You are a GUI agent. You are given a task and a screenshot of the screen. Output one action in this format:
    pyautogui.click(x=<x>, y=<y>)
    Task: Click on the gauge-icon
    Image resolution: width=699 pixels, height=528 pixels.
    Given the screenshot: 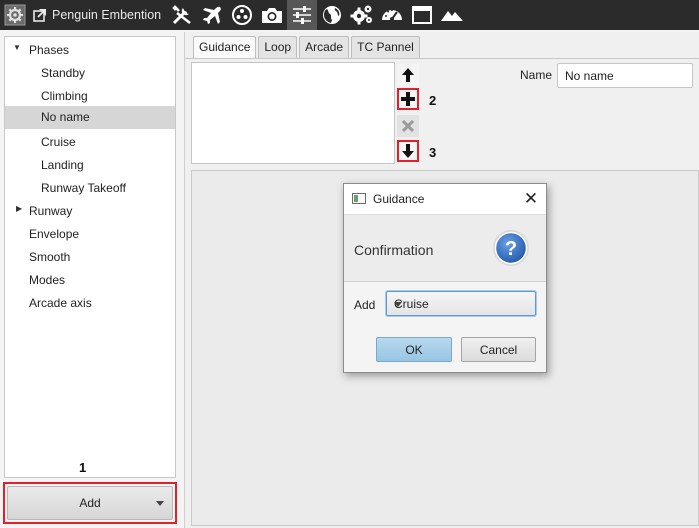 What is the action you would take?
    pyautogui.click(x=392, y=15)
    